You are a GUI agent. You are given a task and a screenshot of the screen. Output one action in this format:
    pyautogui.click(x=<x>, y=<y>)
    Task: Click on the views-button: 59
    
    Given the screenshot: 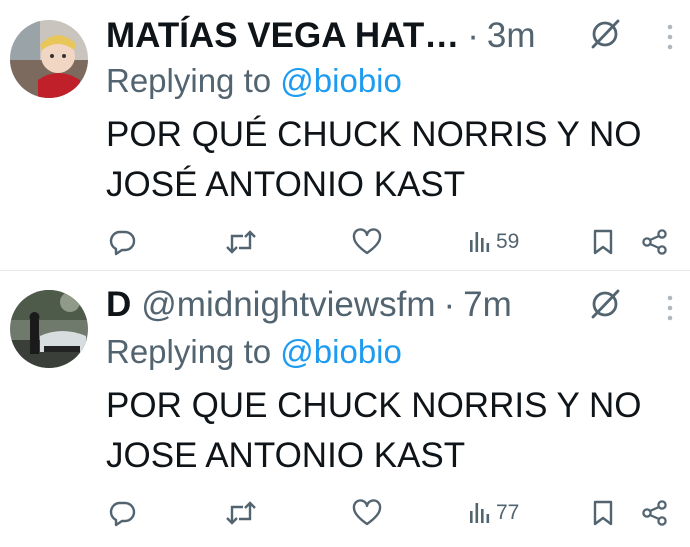 What is the action you would take?
    pyautogui.click(x=493, y=242)
    